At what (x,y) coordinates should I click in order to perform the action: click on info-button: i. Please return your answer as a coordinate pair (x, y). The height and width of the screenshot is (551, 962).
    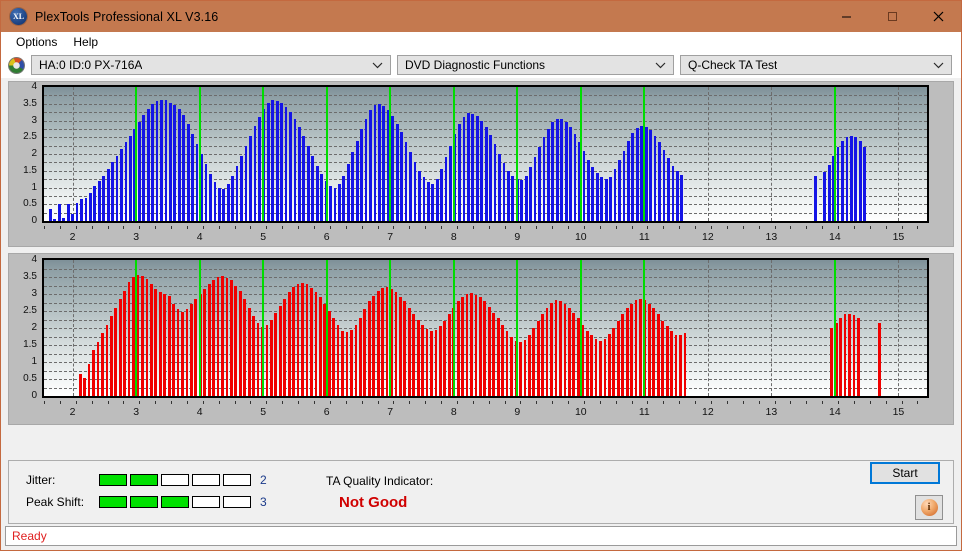
    Looking at the image, I should click on (929, 507).